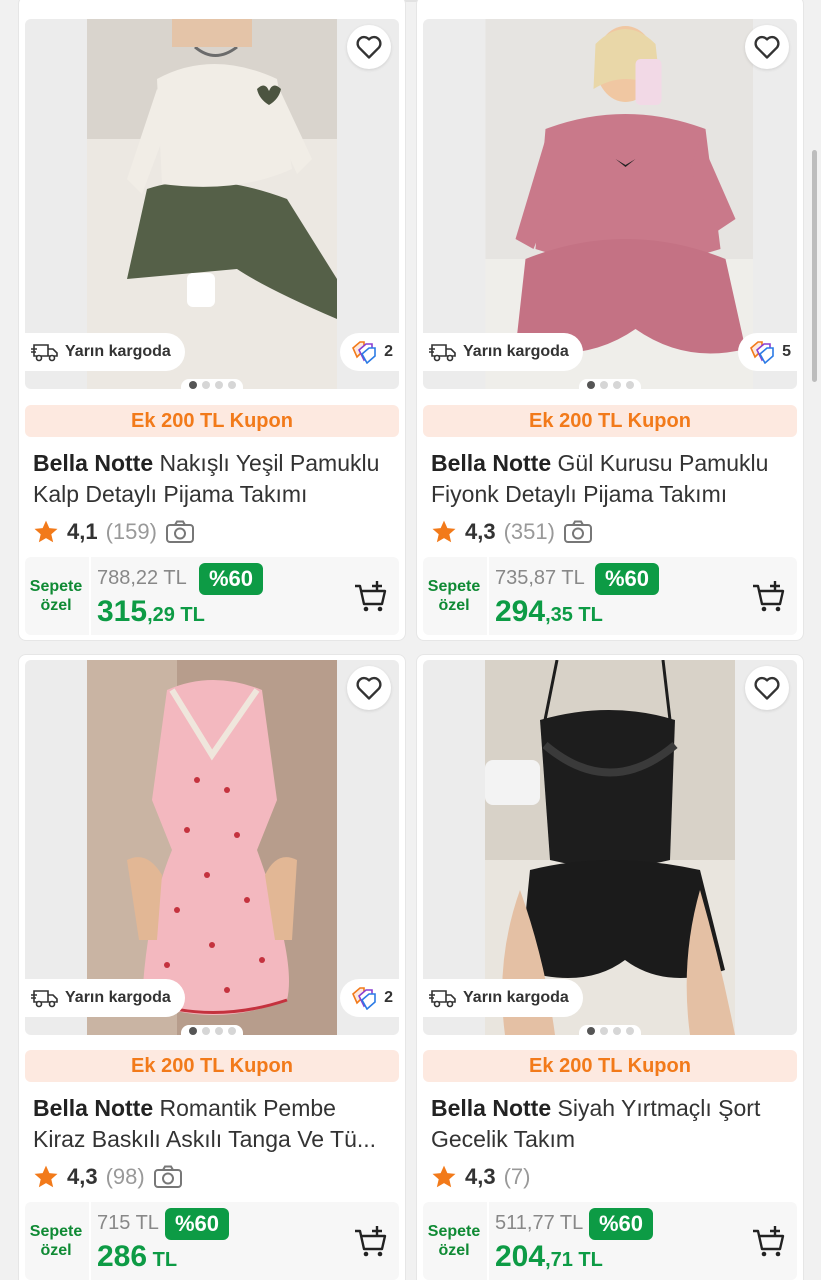 The image size is (821, 1280). What do you see at coordinates (503, 1139) in the screenshot?
I see `product-name-line2: Gecelik Takım` at bounding box center [503, 1139].